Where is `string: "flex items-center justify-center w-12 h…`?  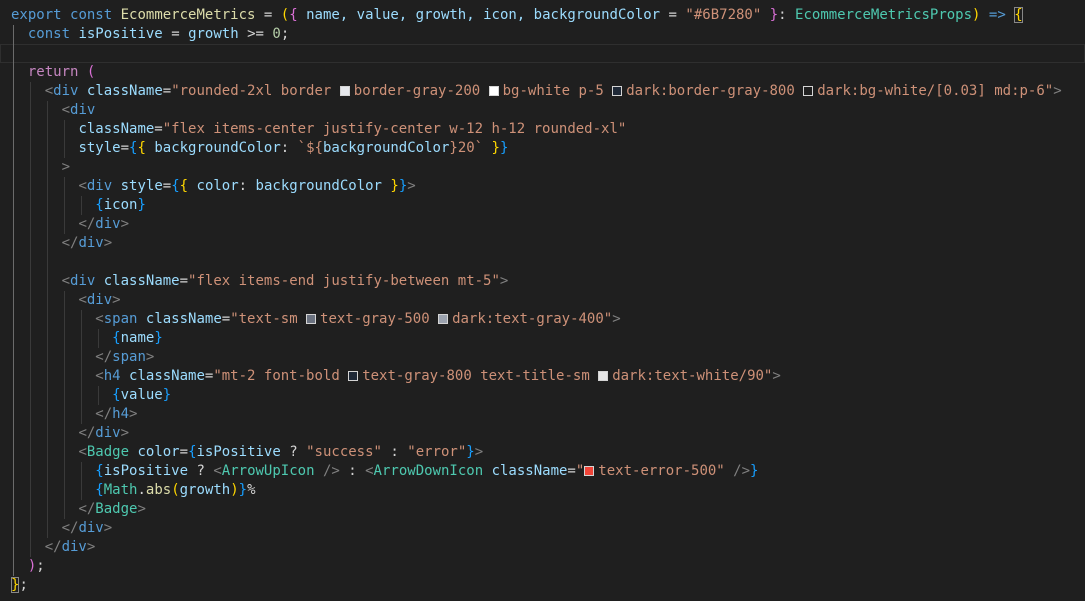 string: "flex items-center justify-center w-12 h… is located at coordinates (394, 129).